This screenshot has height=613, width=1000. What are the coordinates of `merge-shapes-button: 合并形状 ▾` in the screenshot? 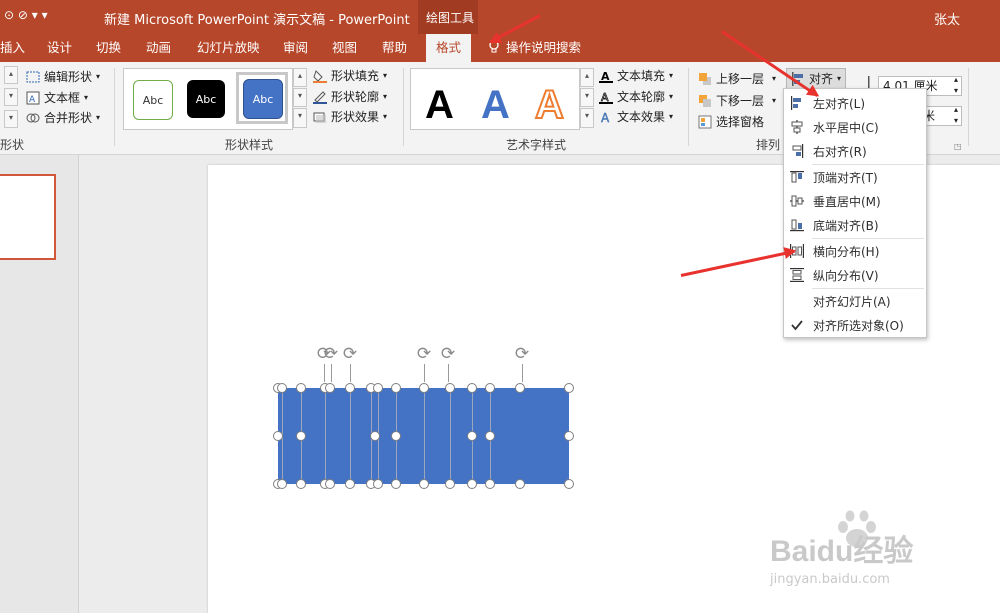 It's located at (63, 118).